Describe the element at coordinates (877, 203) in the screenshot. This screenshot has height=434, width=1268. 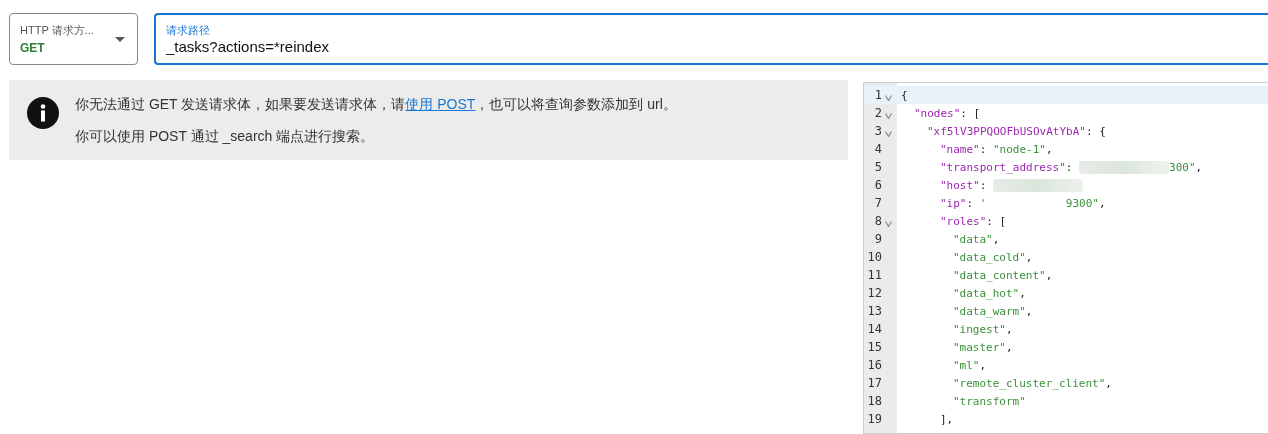
I see `line-number: 7` at that location.